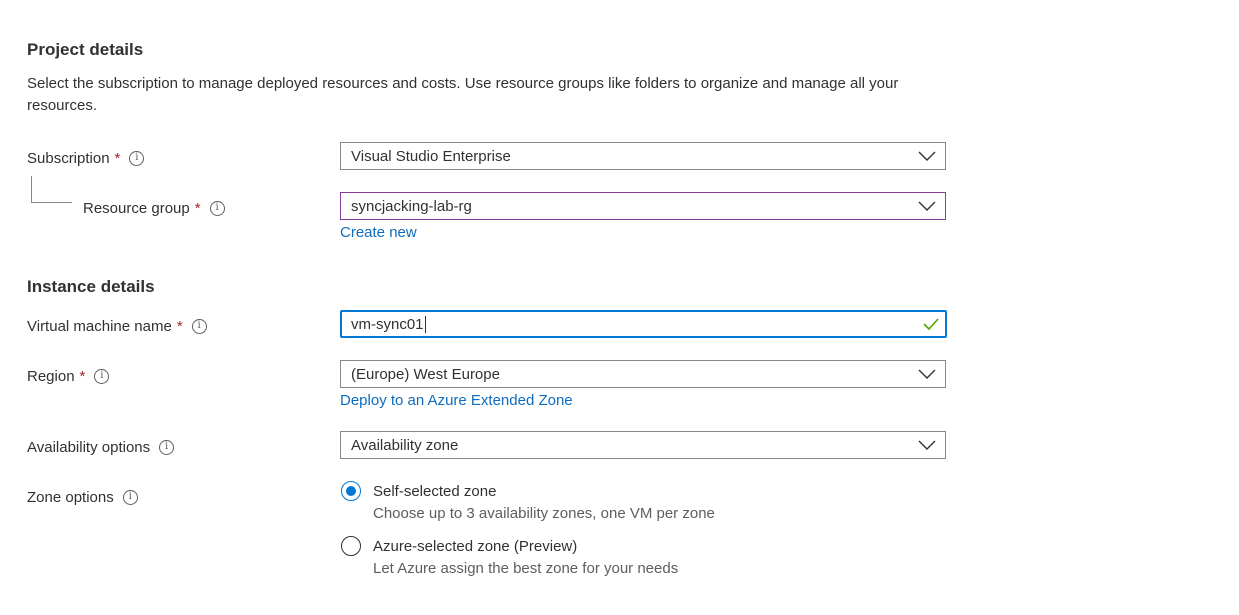 The image size is (1239, 615). Describe the element at coordinates (68, 158) in the screenshot. I see `subscription-label: Subscription` at that location.